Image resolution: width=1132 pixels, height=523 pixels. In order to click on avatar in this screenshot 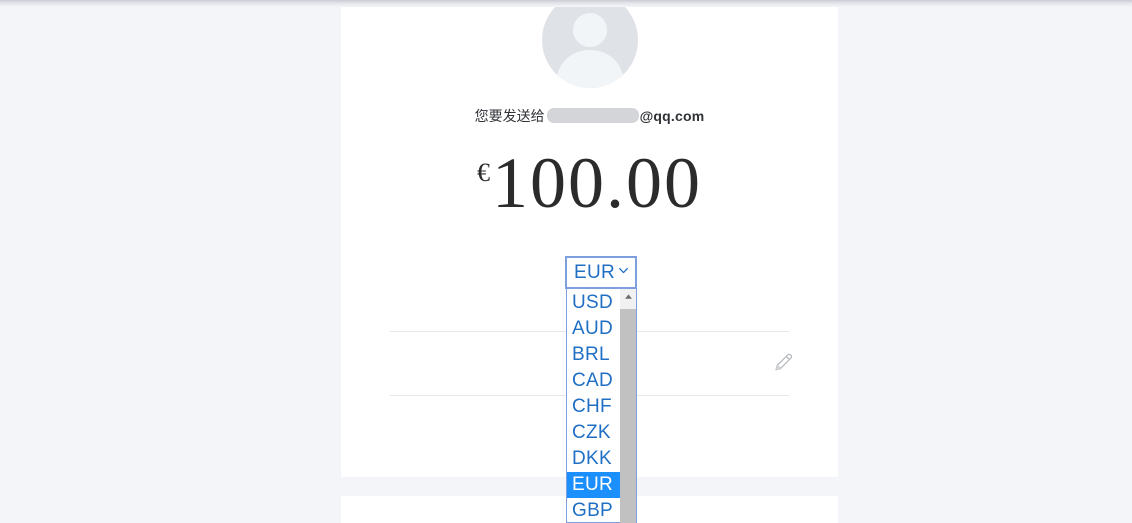, I will do `click(589, 44)`.